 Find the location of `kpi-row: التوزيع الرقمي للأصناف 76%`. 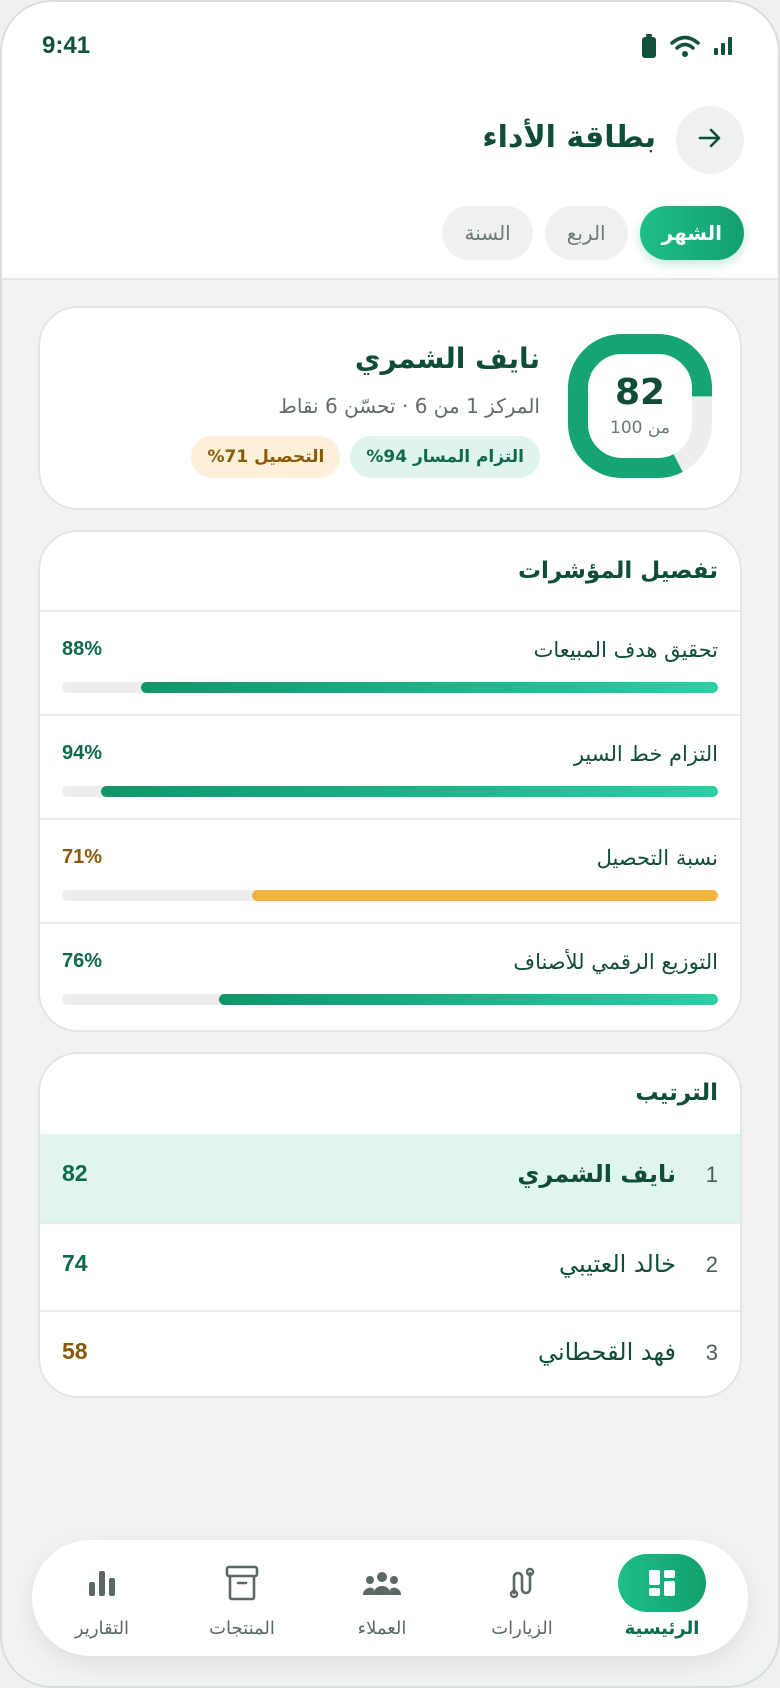

kpi-row: التوزيع الرقمي للأصناف 76% is located at coordinates (390, 974).